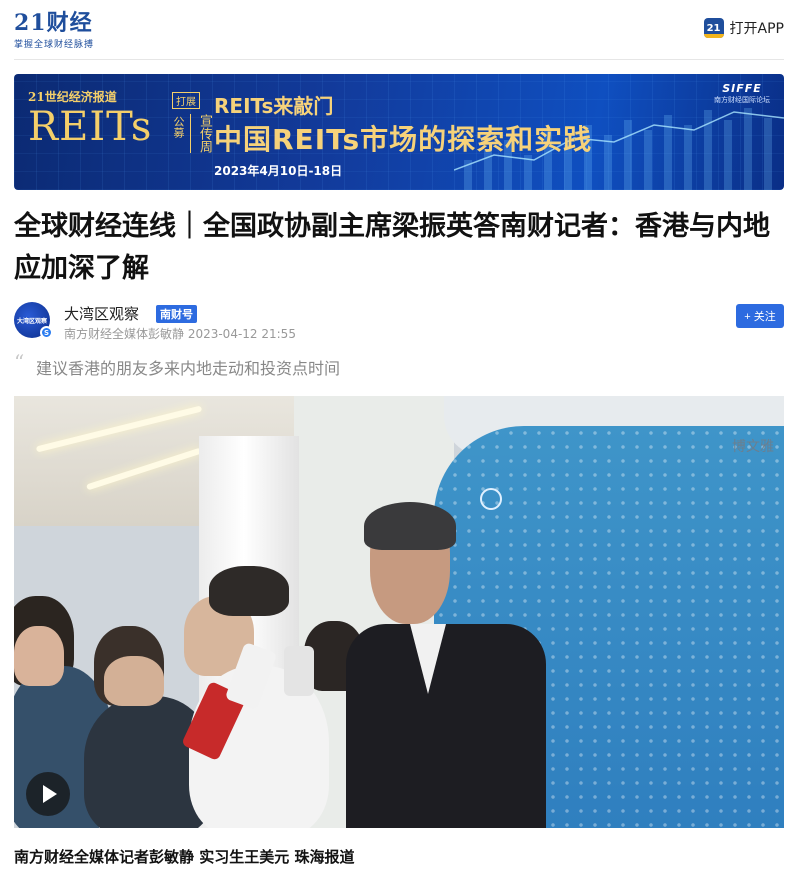 The image size is (800, 886). Describe the element at coordinates (202, 133) in the screenshot. I see `banner-xuanchuan: 宣传周` at that location.